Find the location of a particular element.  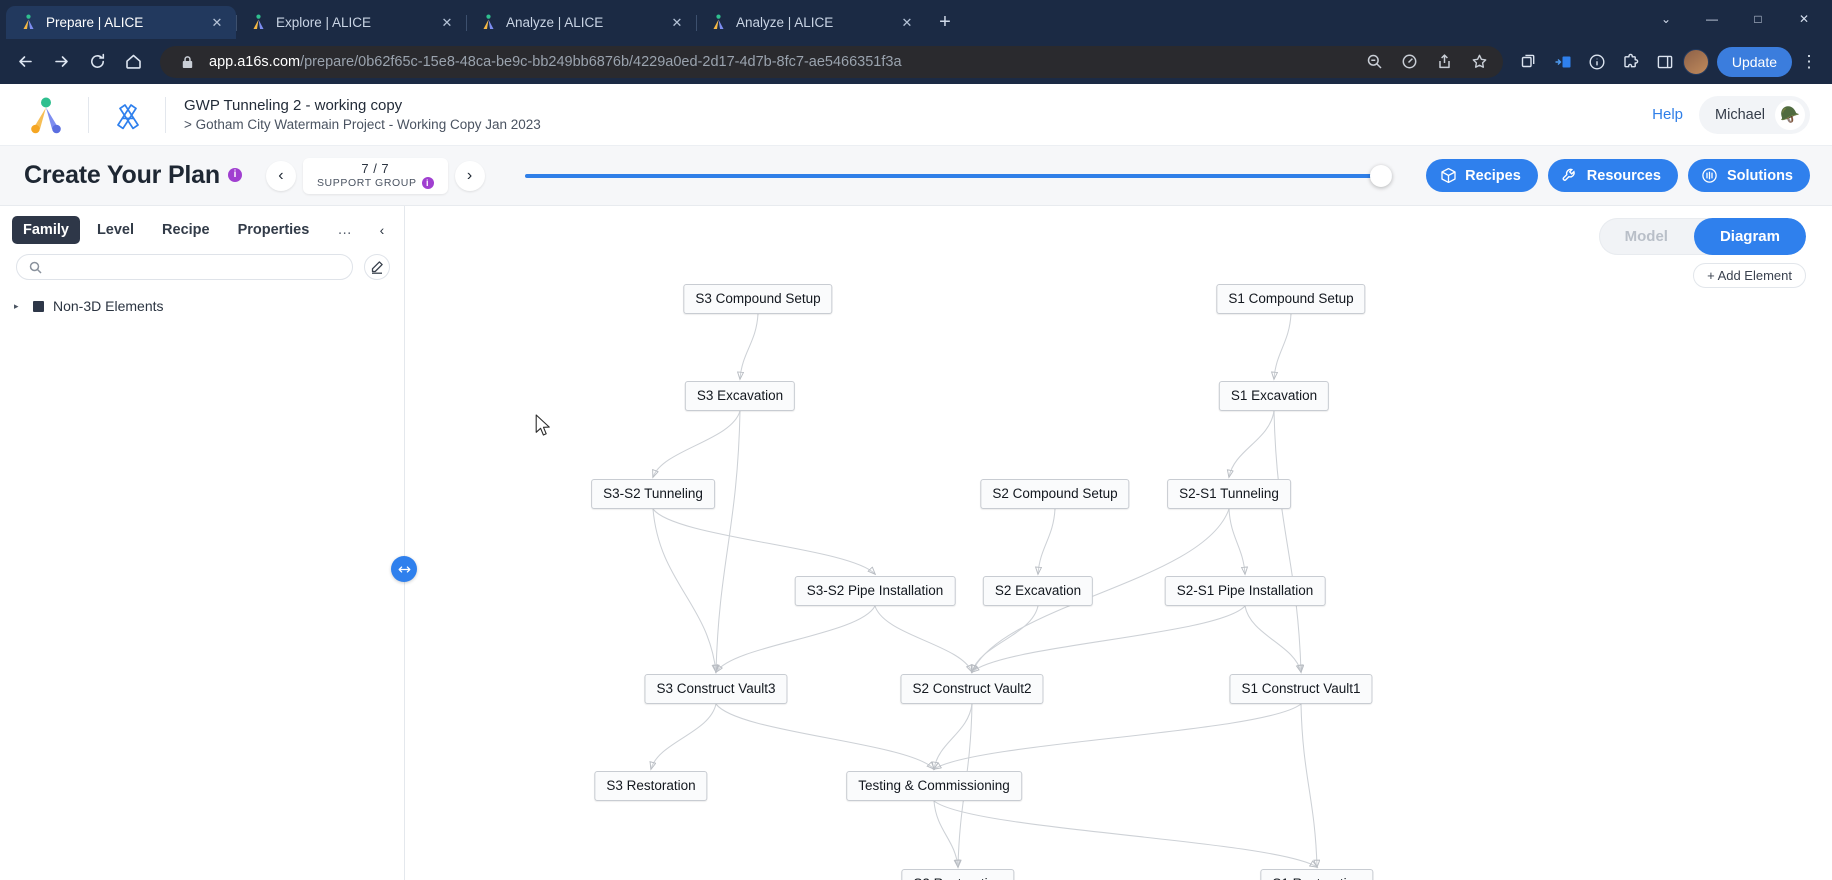

search-input-wrap is located at coordinates (184, 267).